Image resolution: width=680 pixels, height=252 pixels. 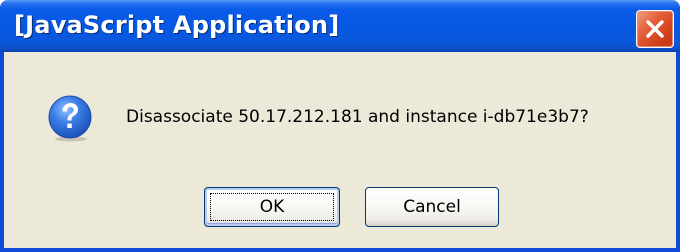 What do you see at coordinates (70, 118) in the screenshot?
I see `question-icon` at bounding box center [70, 118].